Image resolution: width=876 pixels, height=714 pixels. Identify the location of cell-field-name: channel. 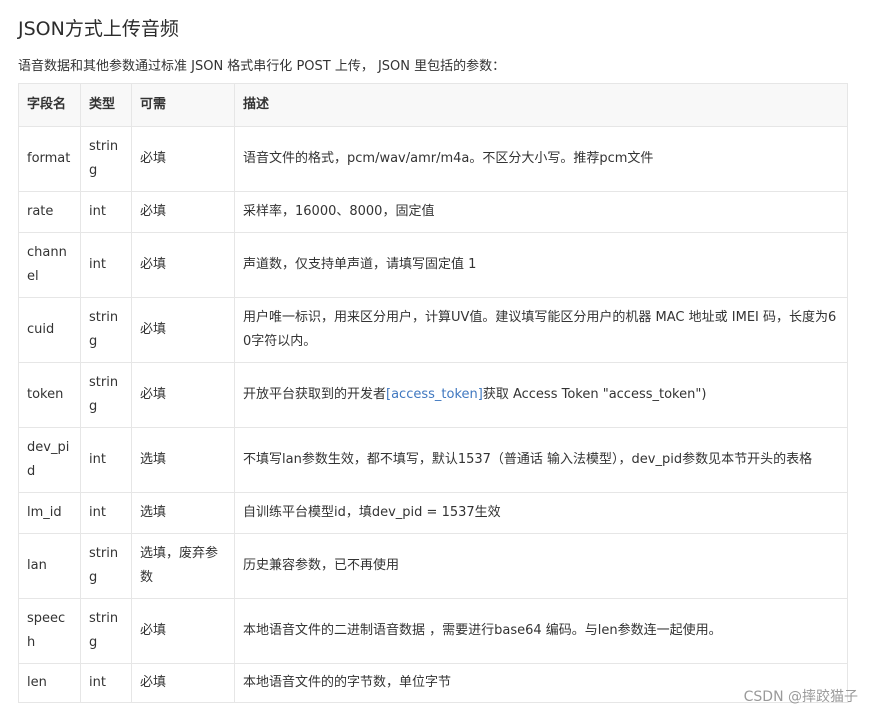
(49, 265).